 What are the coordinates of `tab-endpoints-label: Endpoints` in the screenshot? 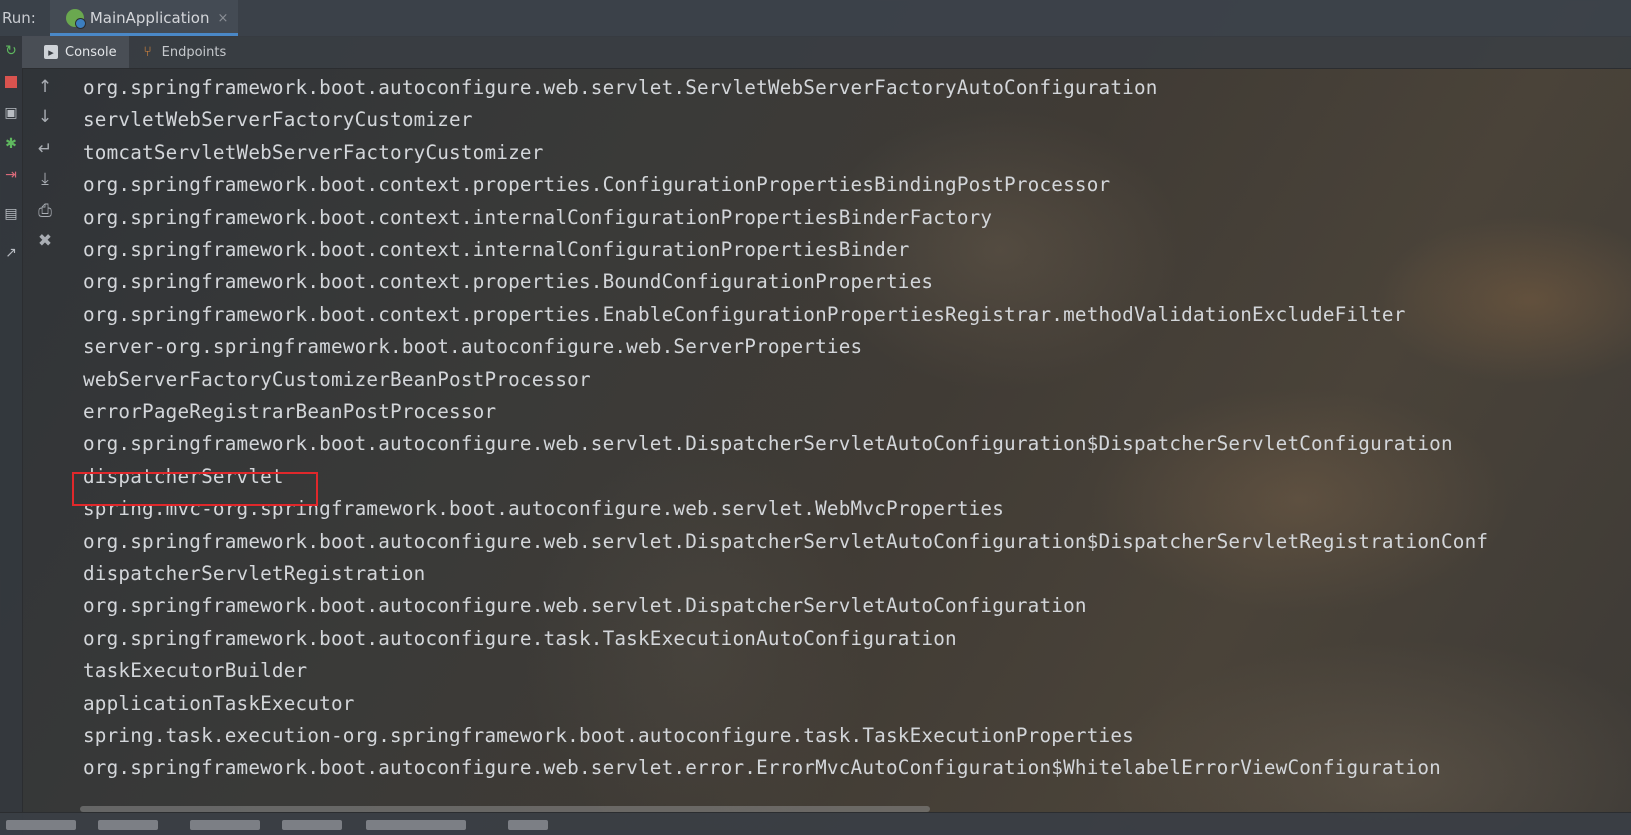 It's located at (194, 52).